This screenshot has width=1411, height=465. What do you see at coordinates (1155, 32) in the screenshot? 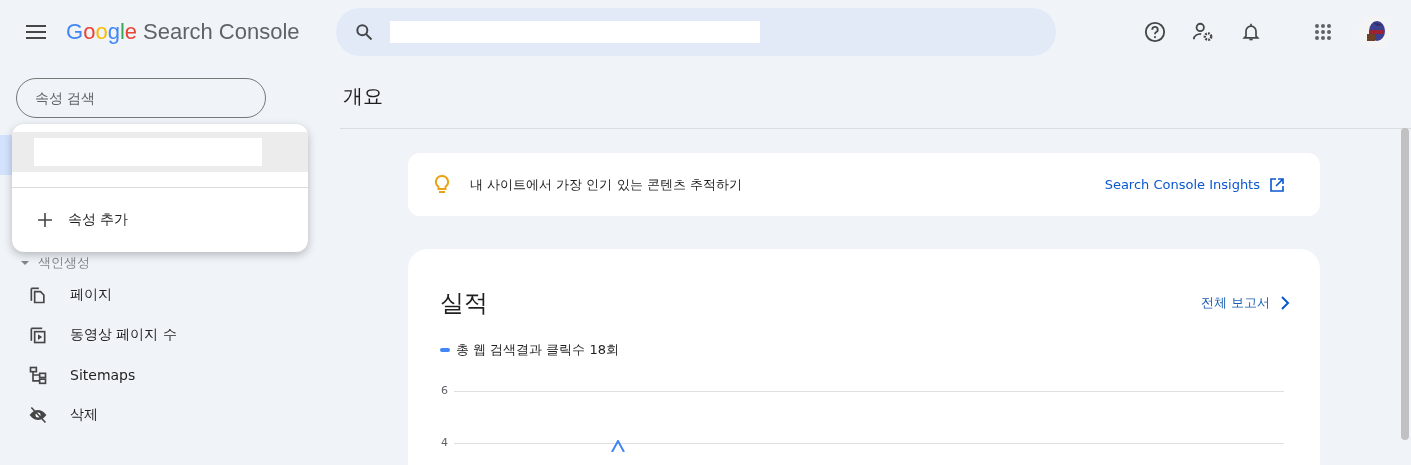
I see `help-button` at bounding box center [1155, 32].